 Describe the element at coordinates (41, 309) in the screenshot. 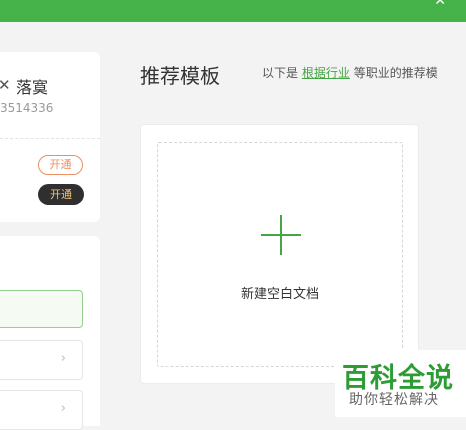

I see `side-menu-item-active` at that location.